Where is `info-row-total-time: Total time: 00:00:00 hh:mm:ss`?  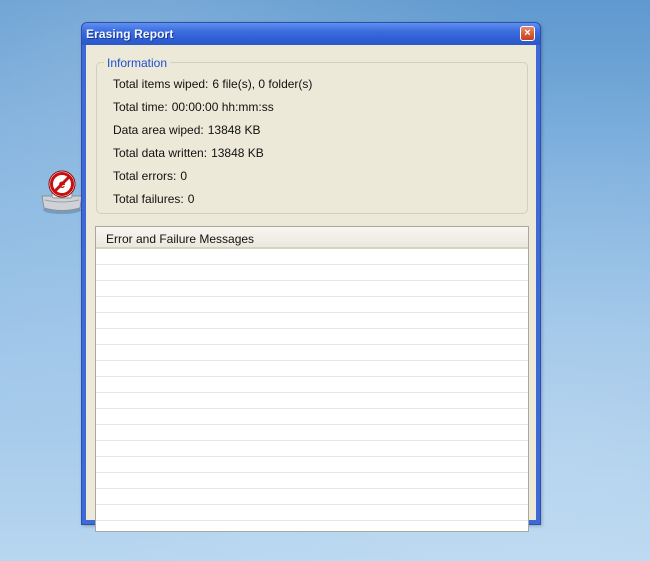
info-row-total-time: Total time: 00:00:00 hh:mm:ss is located at coordinates (193, 107).